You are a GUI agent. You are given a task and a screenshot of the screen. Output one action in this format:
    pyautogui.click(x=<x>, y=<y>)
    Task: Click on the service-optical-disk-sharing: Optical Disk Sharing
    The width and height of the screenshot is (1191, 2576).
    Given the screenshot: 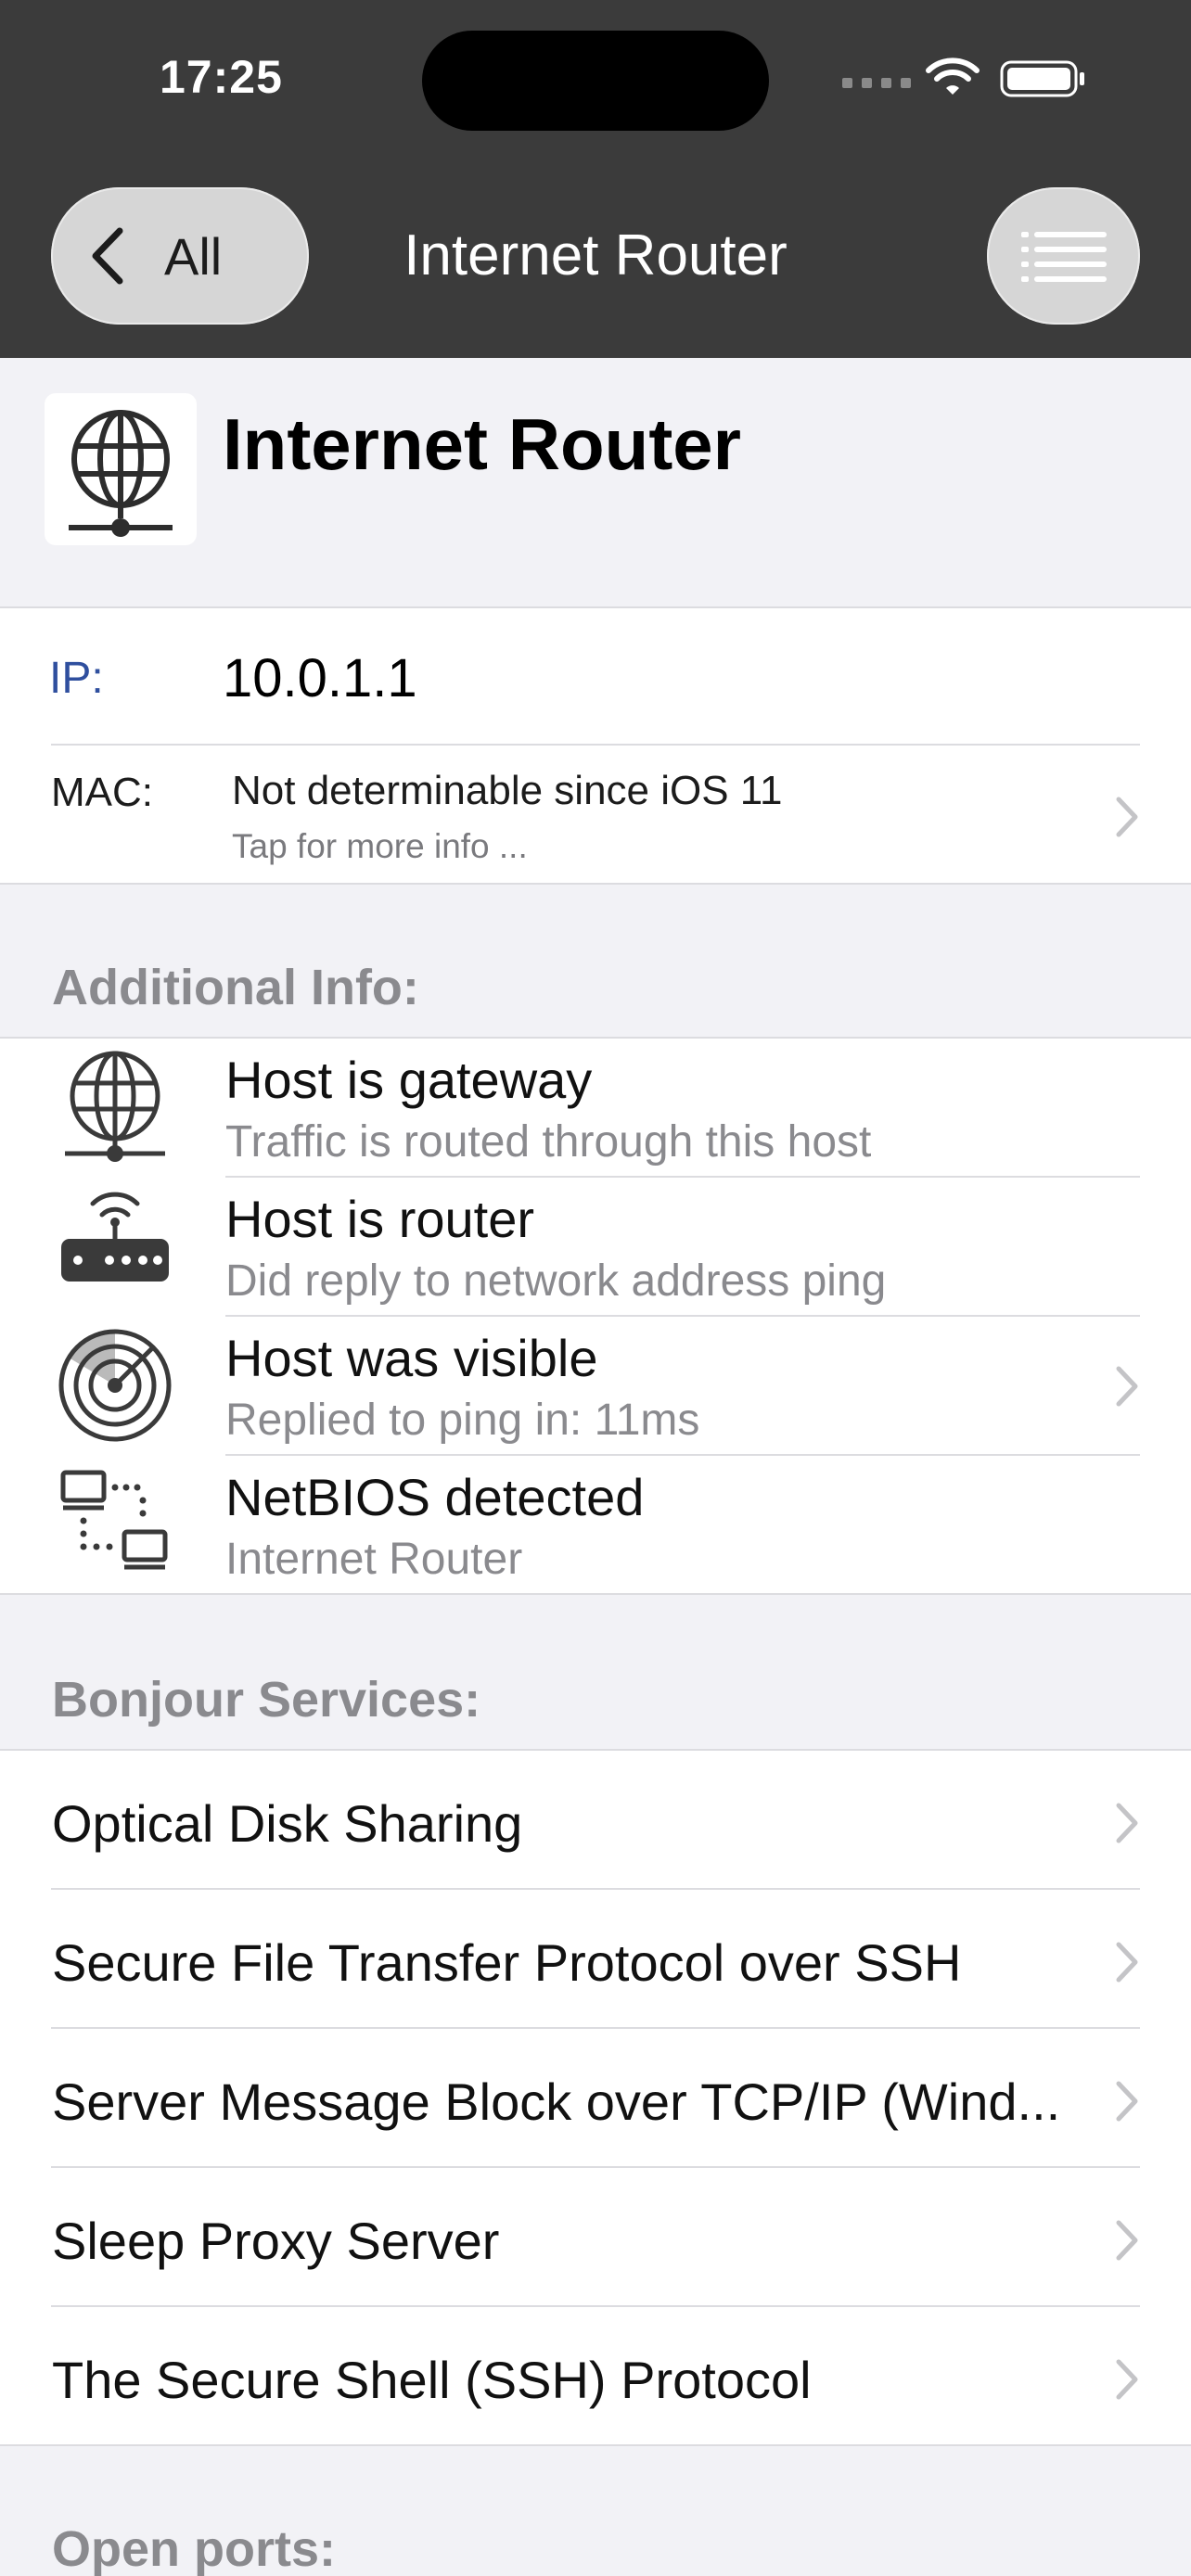 What is the action you would take?
    pyautogui.click(x=287, y=1823)
    